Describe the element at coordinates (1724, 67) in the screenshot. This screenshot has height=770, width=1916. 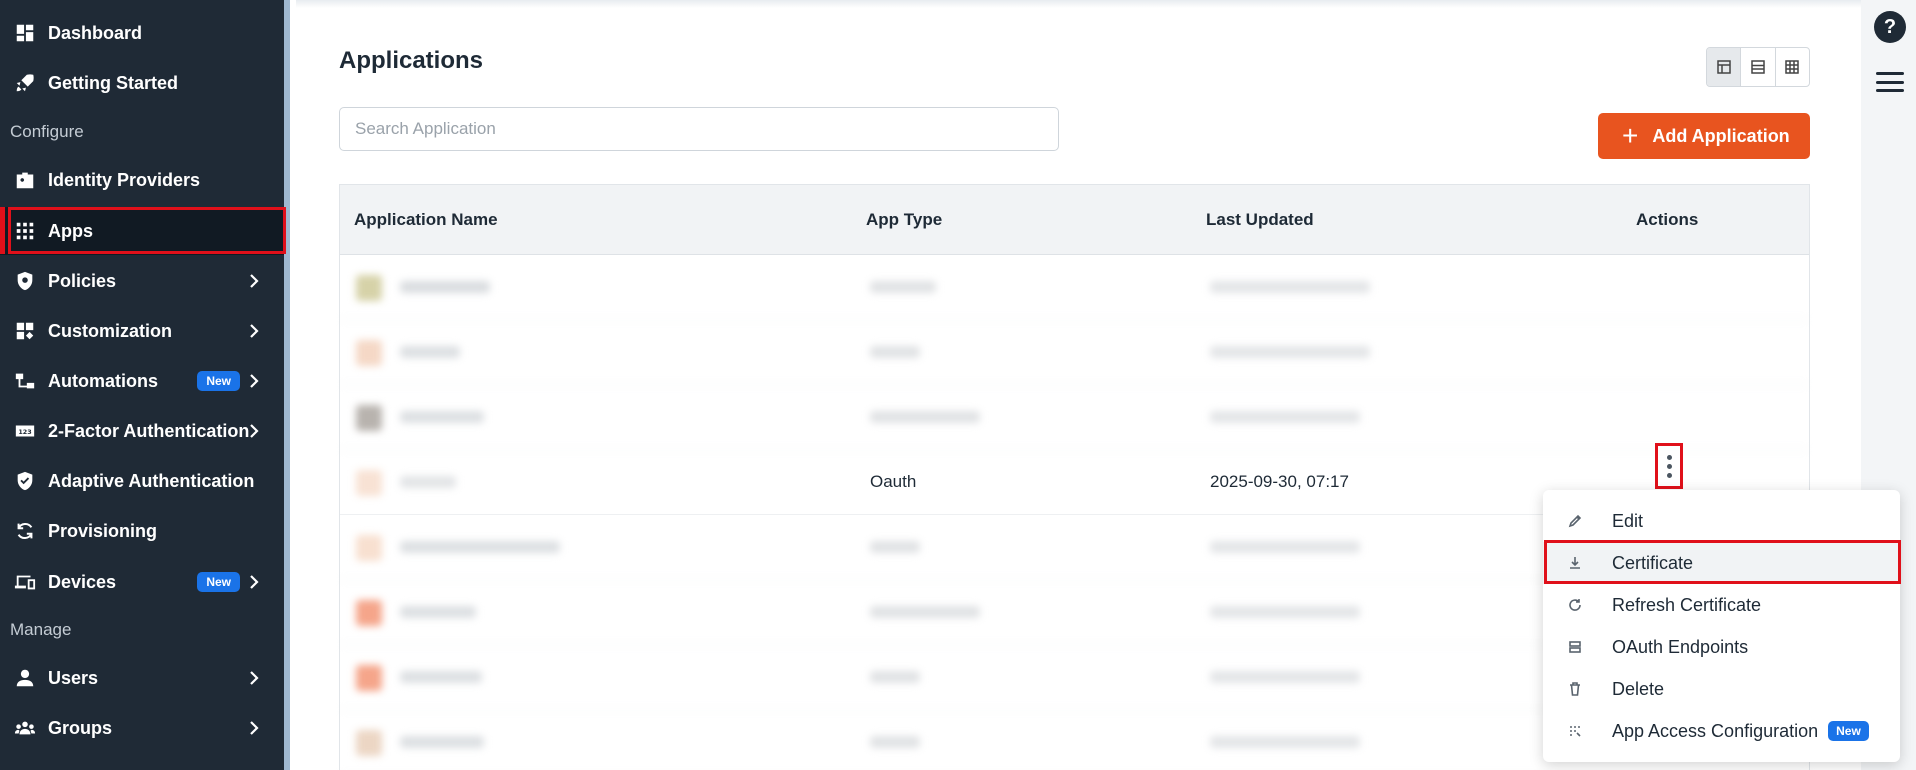
I see `table-view-toggle` at that location.